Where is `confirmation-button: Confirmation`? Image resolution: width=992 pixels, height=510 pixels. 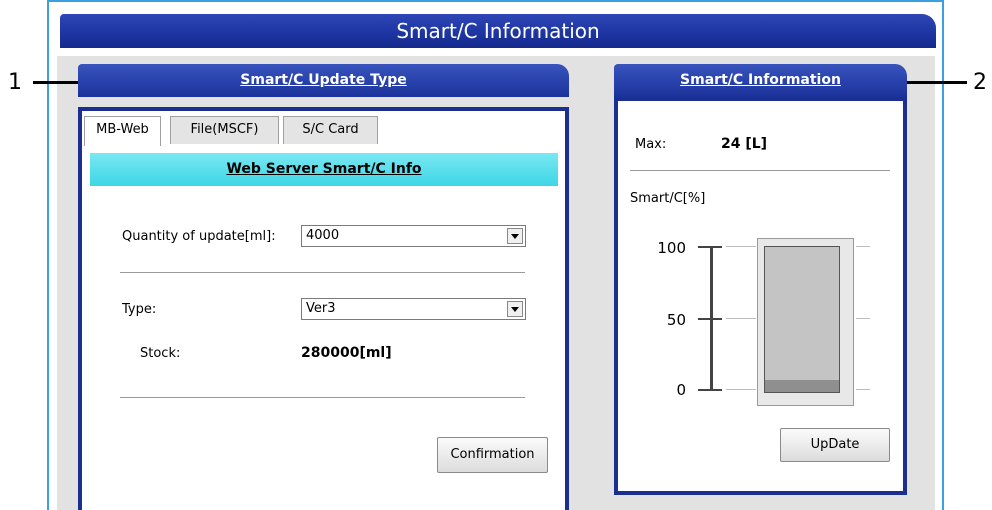
confirmation-button: Confirmation is located at coordinates (492, 455).